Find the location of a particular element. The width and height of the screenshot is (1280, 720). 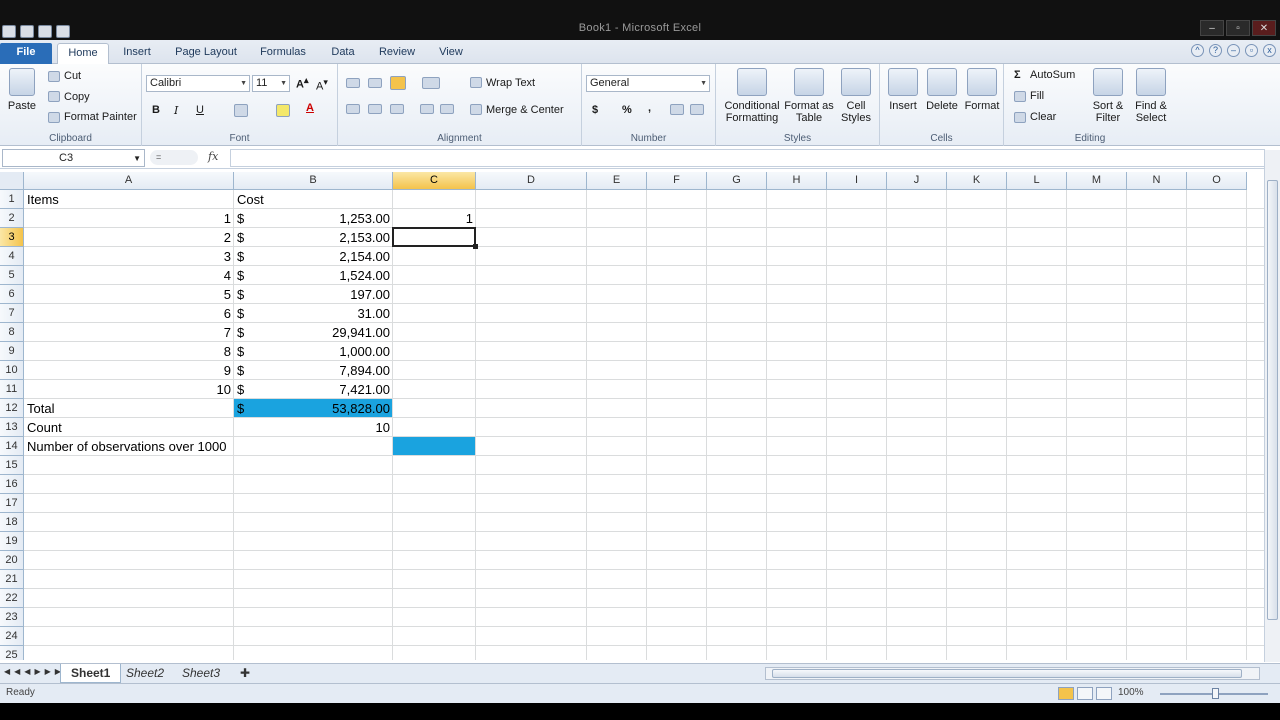

bold-button: B is located at coordinates (156, 110).